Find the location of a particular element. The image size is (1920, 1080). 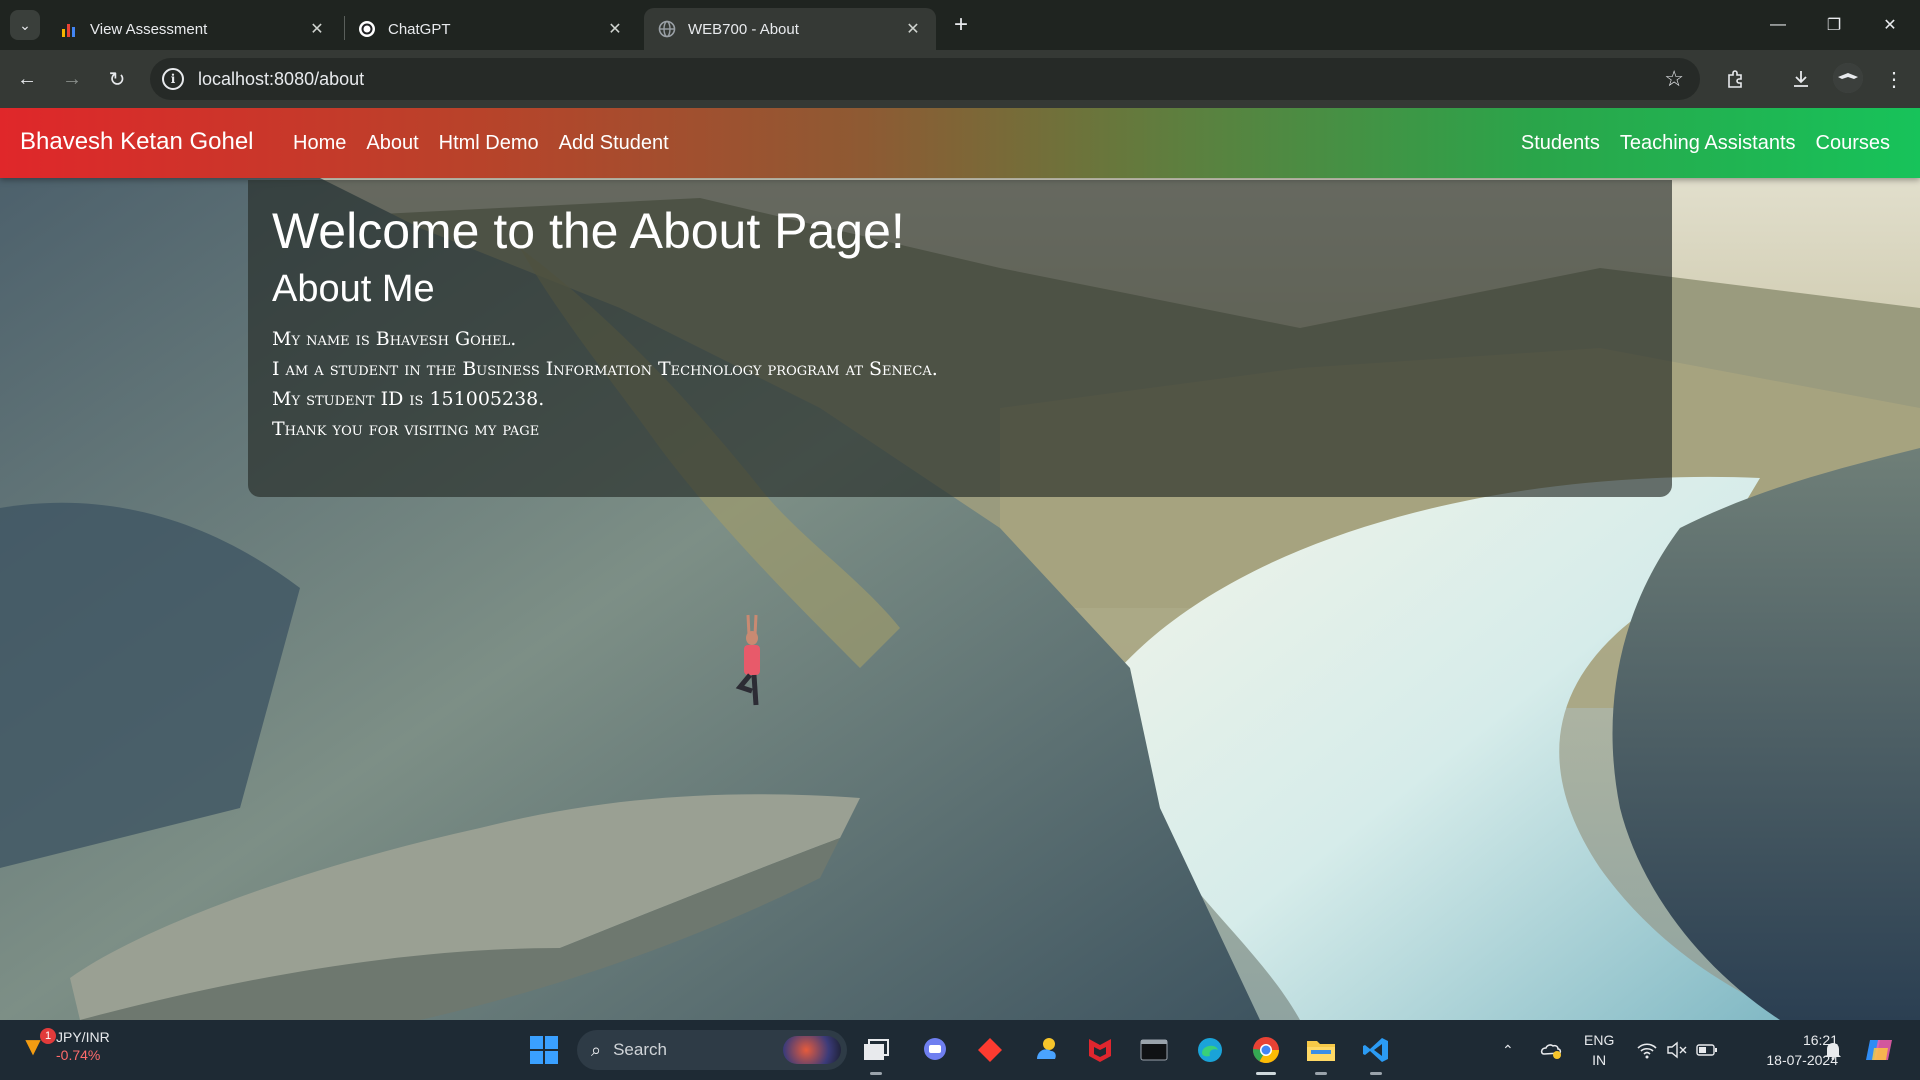

page-title: Welcome to the About Page! is located at coordinates (588, 231).